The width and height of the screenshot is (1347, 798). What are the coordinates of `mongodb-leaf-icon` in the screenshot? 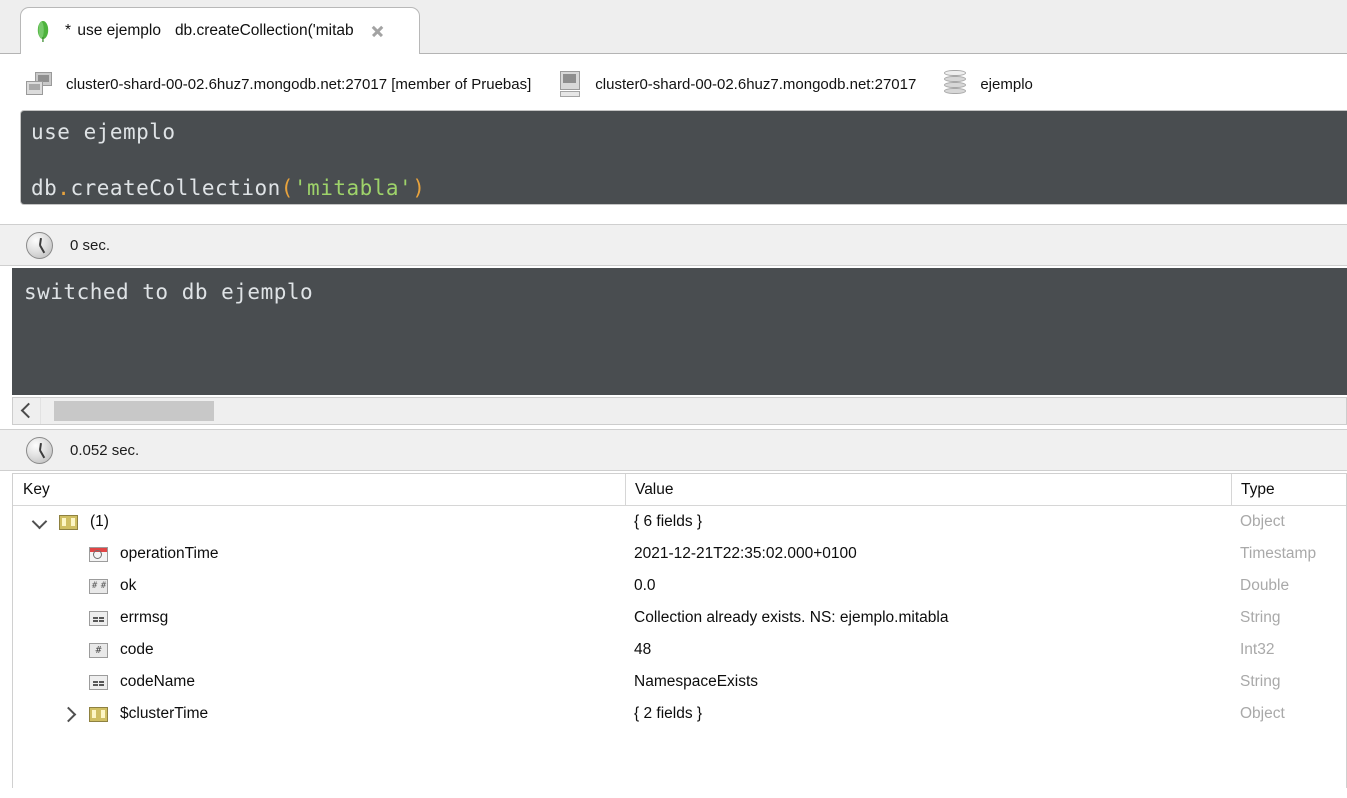 It's located at (43, 31).